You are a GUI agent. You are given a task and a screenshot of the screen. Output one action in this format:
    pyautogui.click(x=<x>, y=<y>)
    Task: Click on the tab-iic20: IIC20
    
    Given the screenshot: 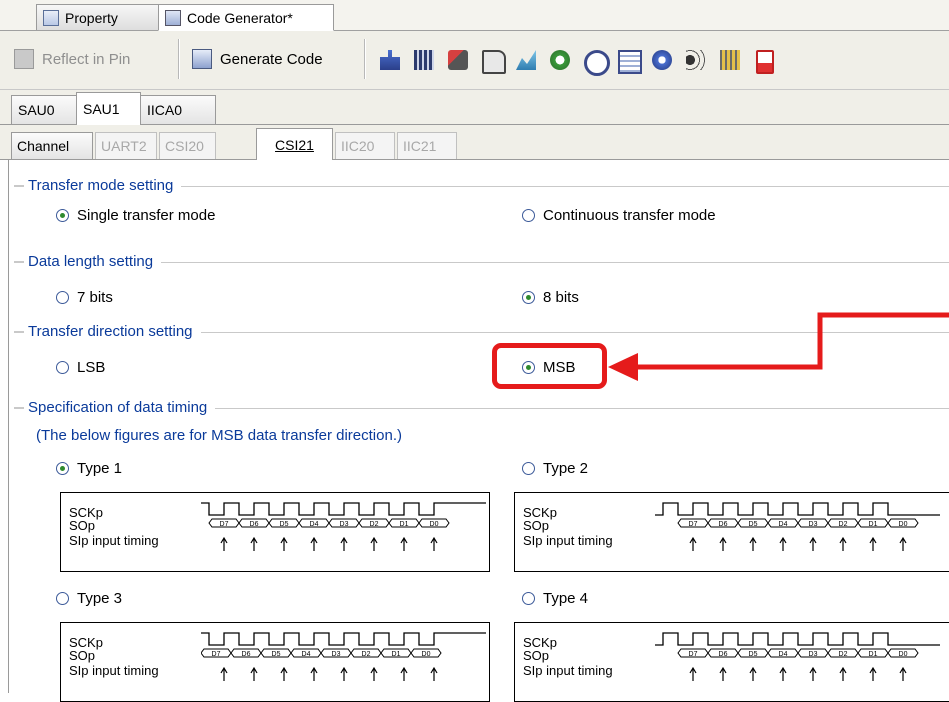 What is the action you would take?
    pyautogui.click(x=365, y=145)
    